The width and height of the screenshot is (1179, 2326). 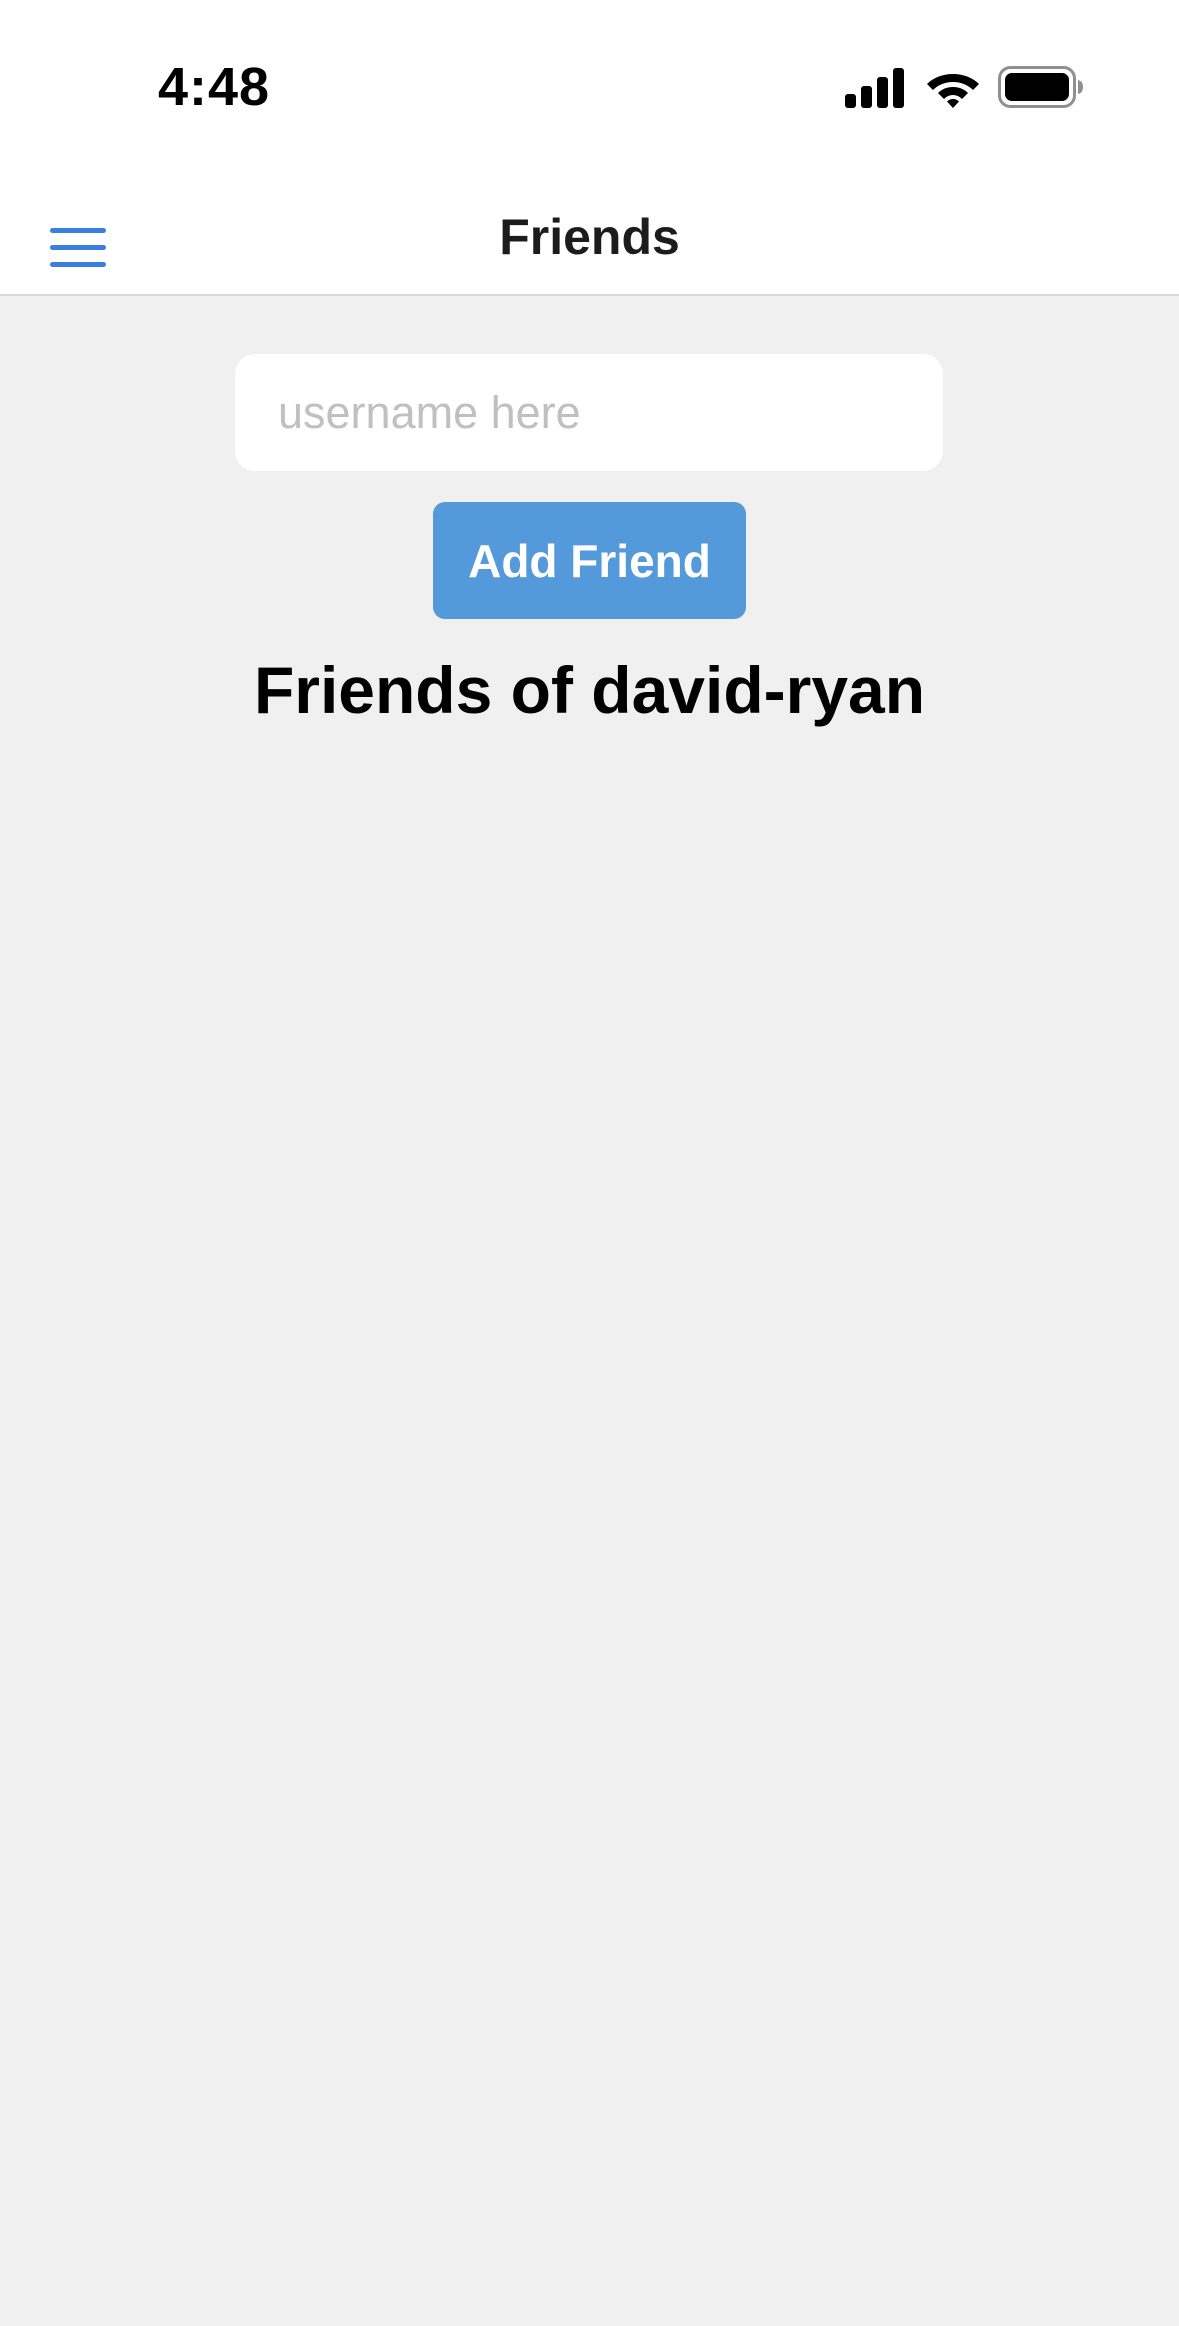 I want to click on add-friend-button: Add Friend, so click(x=589, y=560).